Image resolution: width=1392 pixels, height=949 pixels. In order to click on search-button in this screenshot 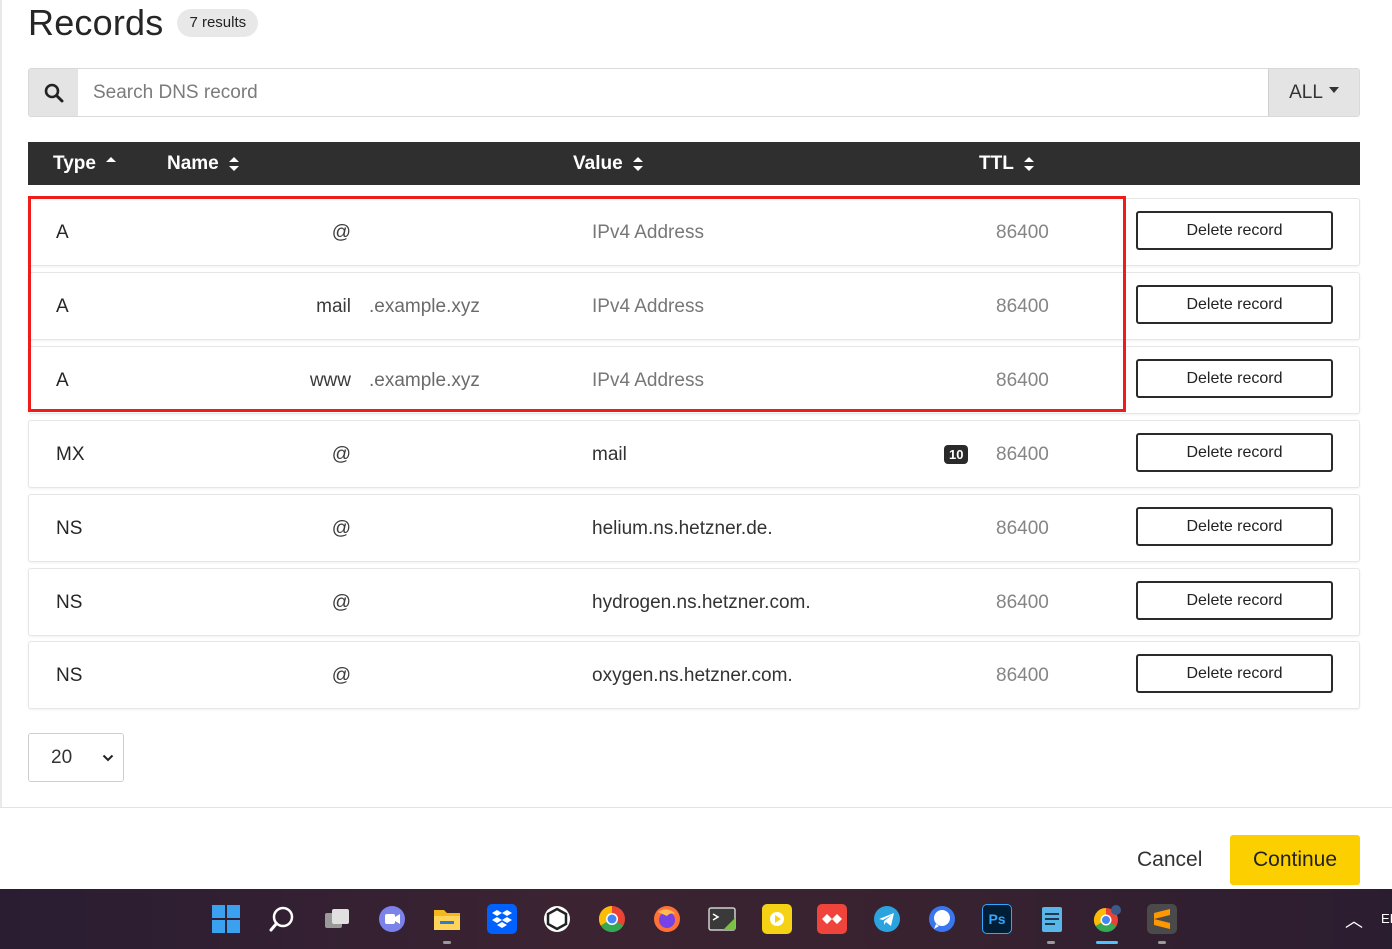, I will do `click(53, 92)`.